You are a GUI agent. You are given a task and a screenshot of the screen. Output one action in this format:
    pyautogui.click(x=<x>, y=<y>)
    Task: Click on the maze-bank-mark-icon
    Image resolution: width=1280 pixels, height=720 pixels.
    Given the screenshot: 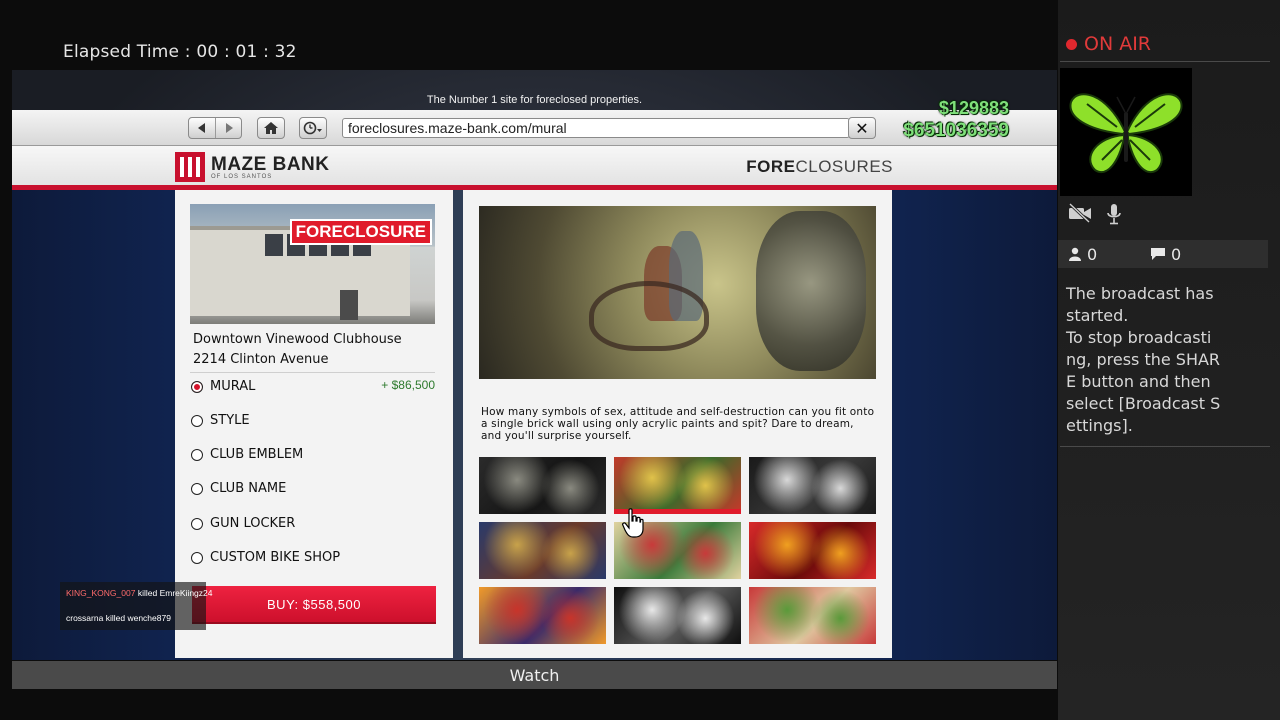 What is the action you would take?
    pyautogui.click(x=190, y=167)
    